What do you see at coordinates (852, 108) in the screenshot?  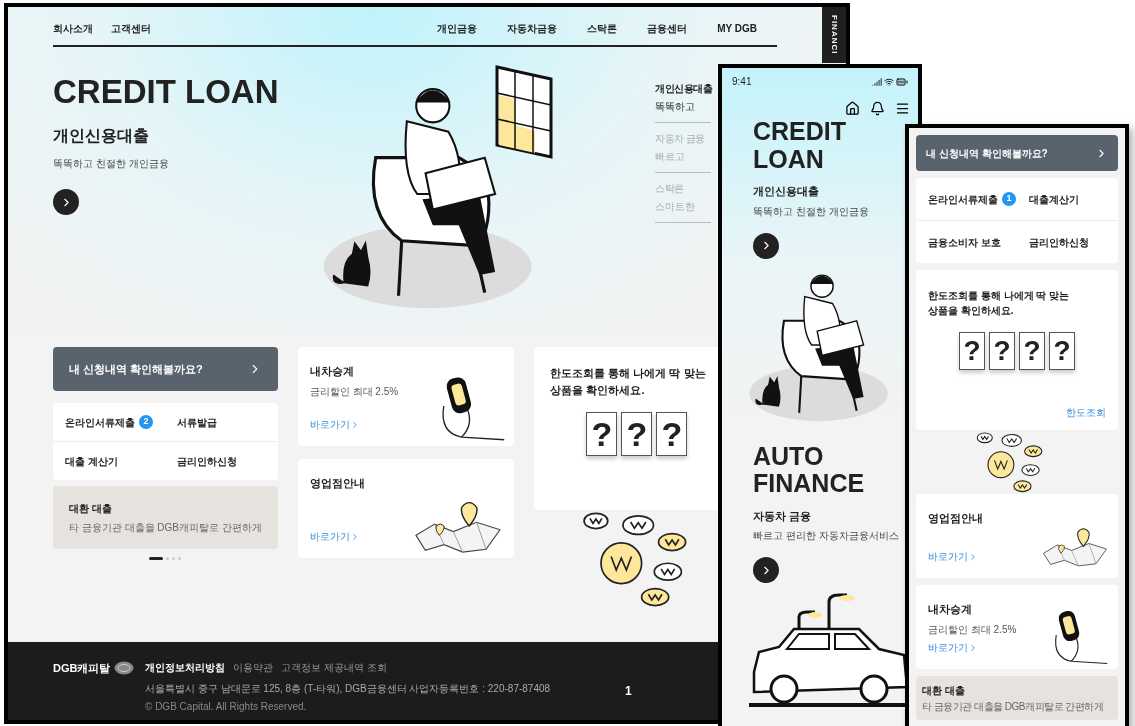 I see `home-icon` at bounding box center [852, 108].